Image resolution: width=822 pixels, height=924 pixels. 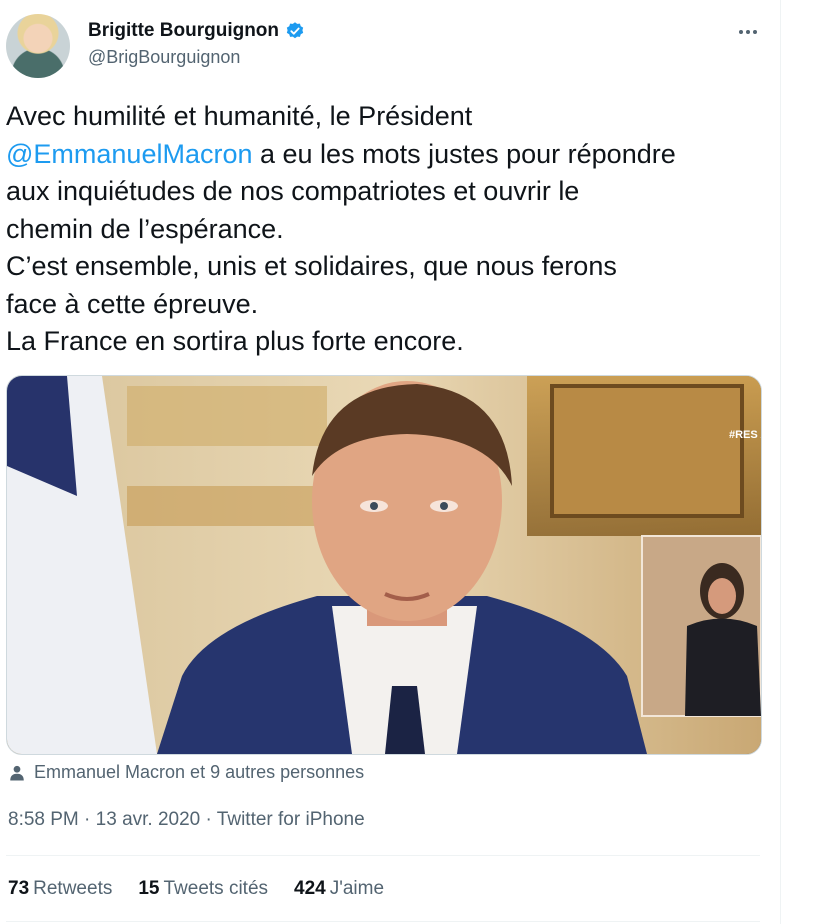 I want to click on author-handle: @BrigBourguignon, so click(x=164, y=57).